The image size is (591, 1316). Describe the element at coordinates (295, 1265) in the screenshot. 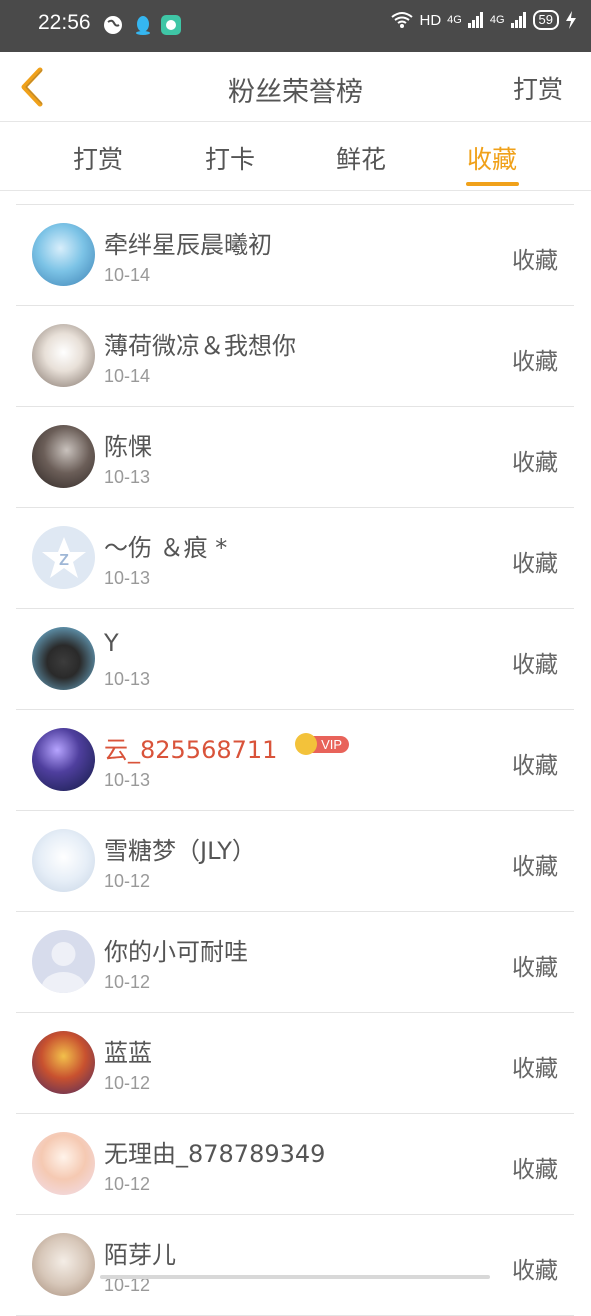

I see `list-item: 陌芽儿 10-12 收藏` at that location.